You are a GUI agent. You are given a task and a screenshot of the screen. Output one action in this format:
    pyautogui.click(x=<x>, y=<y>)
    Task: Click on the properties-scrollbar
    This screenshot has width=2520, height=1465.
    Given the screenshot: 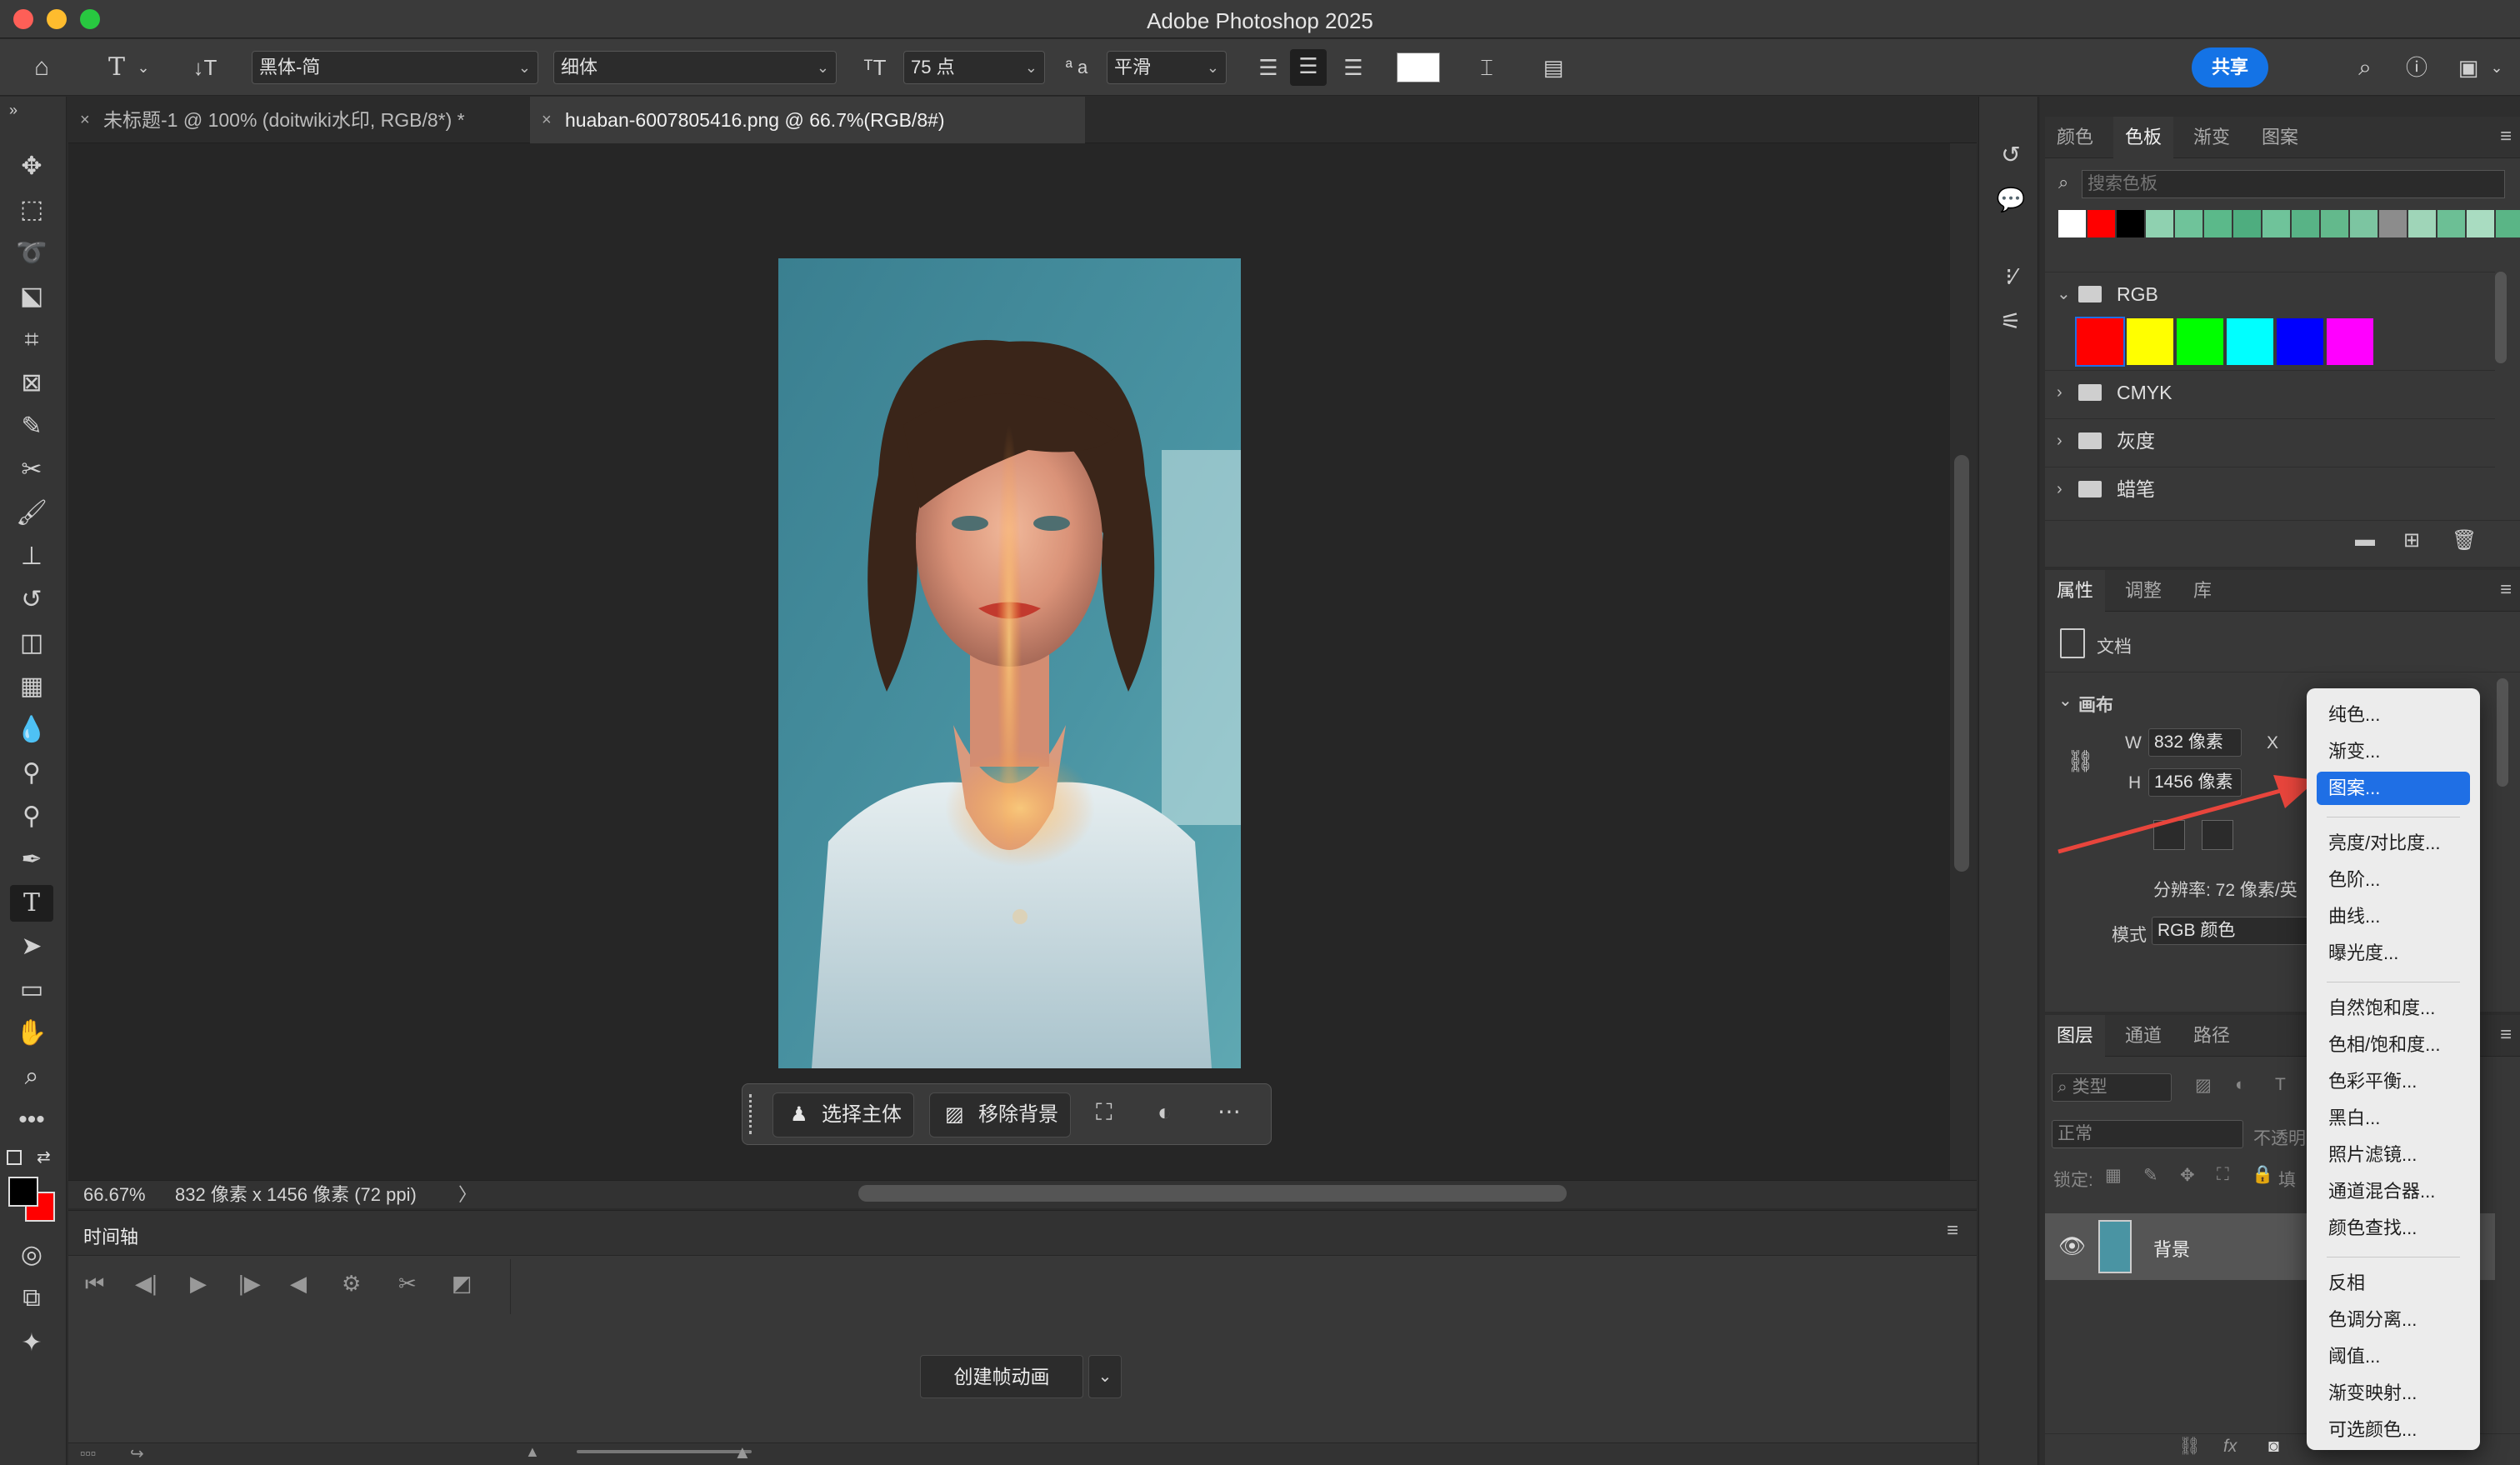 What is the action you would take?
    pyautogui.click(x=2502, y=732)
    